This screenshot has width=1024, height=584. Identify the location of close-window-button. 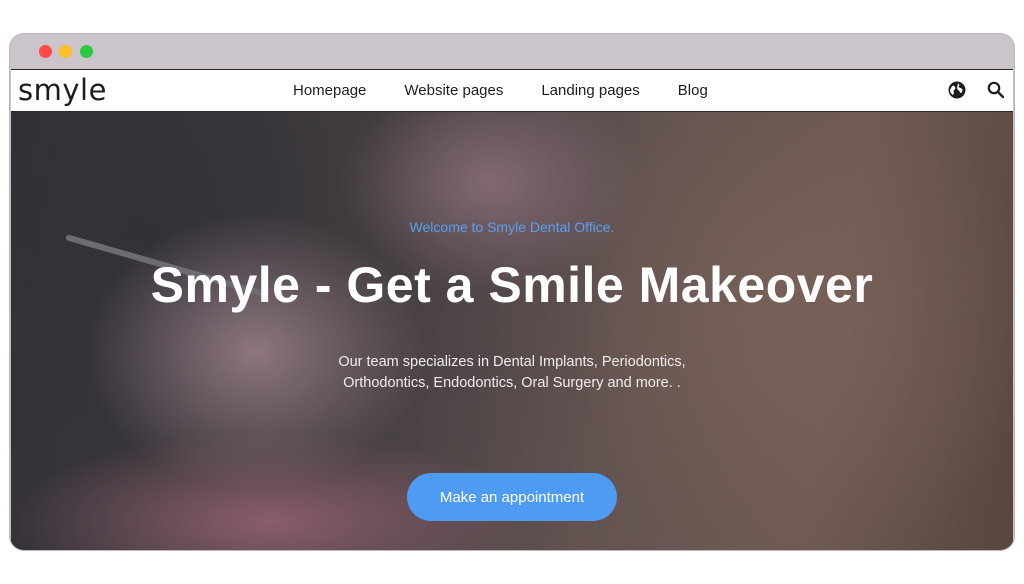
(45, 51).